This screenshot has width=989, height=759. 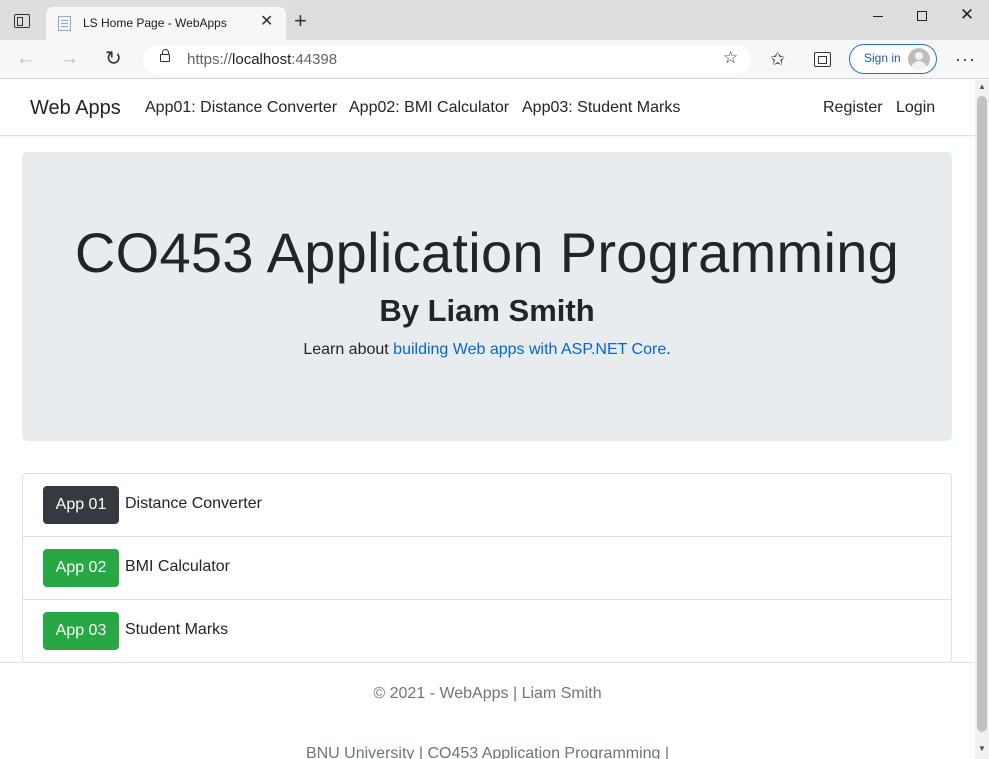 What do you see at coordinates (777, 59) in the screenshot?
I see `favorites-icon: ✩` at bounding box center [777, 59].